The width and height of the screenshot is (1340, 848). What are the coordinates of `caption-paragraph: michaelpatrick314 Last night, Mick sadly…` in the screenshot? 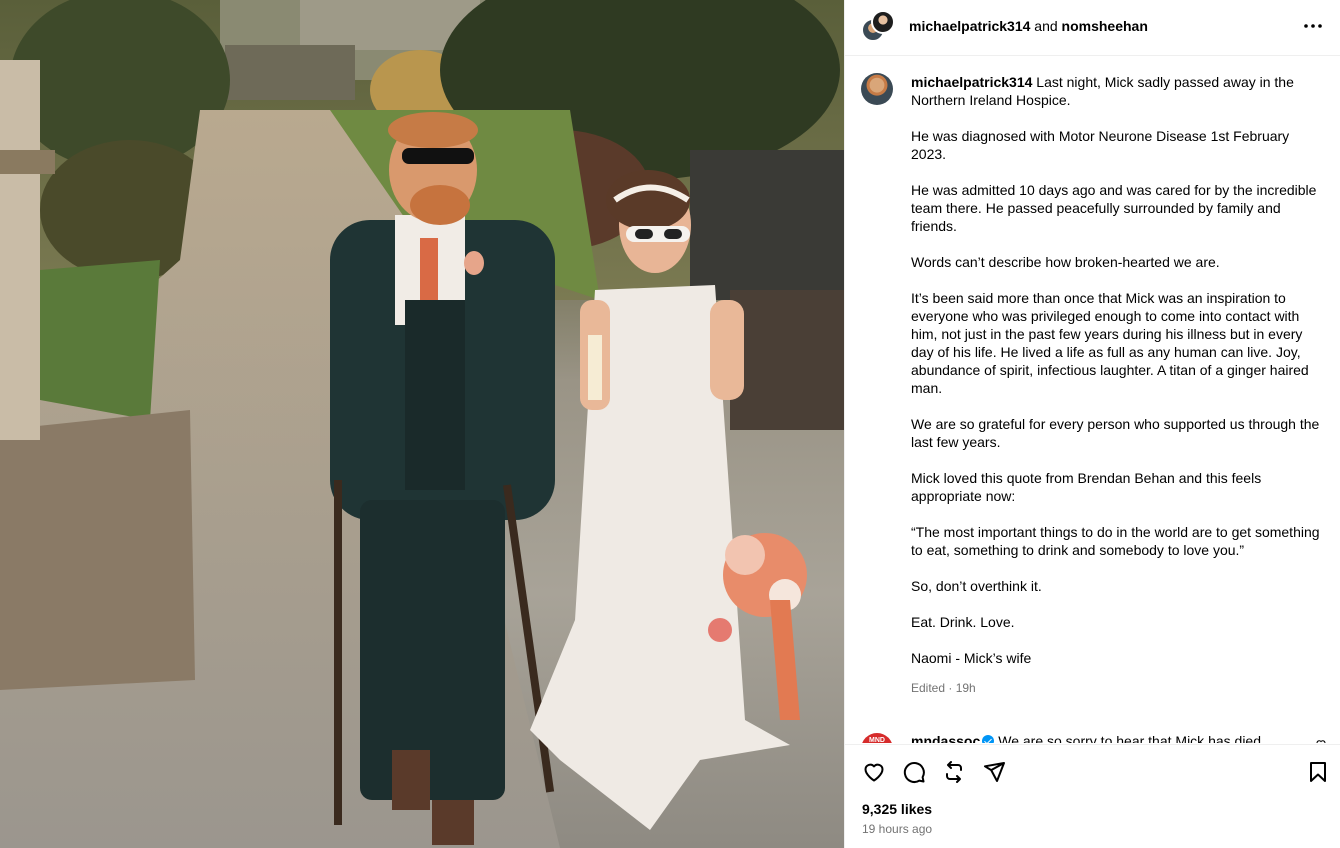 It's located at (1104, 91).